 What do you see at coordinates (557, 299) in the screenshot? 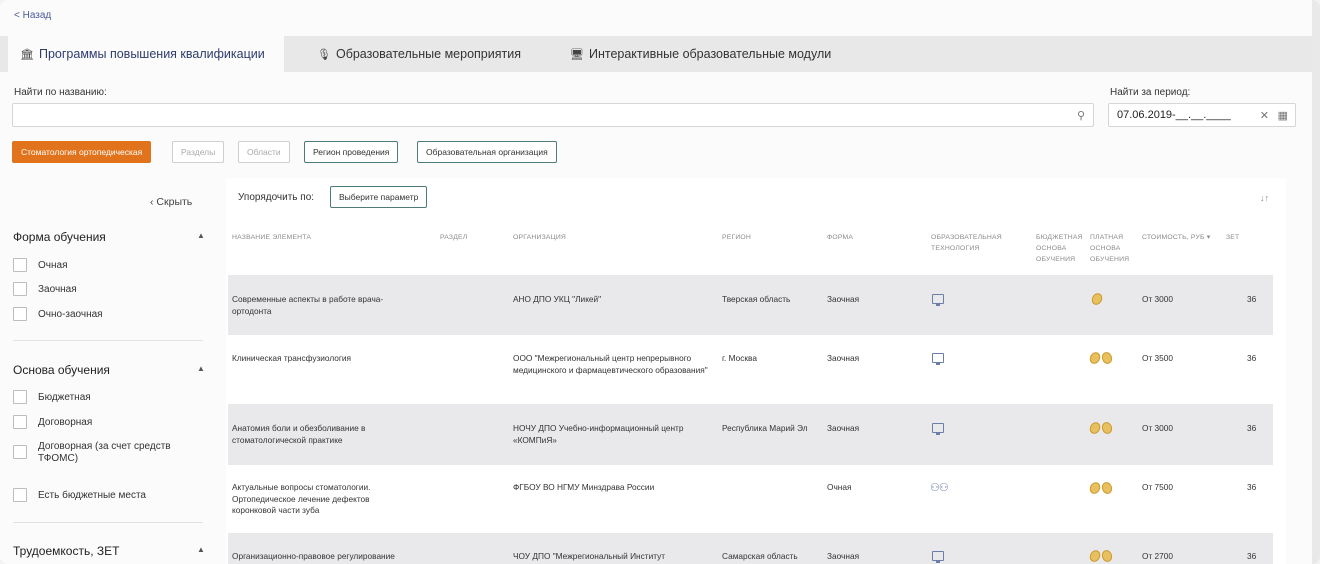
I see `cell-org: АНО ДПО УКЦ "Ликей"` at bounding box center [557, 299].